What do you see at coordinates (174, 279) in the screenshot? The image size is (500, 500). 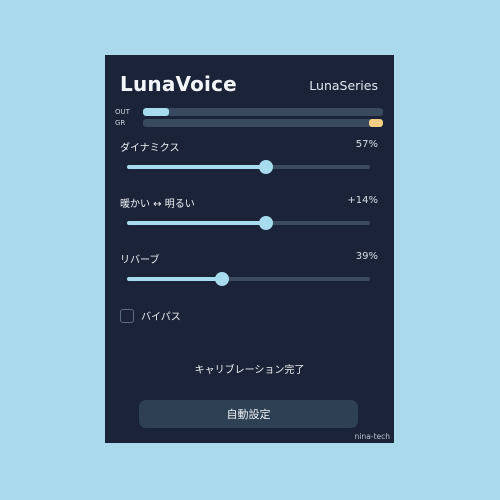 I see `reverb-slider-fill` at bounding box center [174, 279].